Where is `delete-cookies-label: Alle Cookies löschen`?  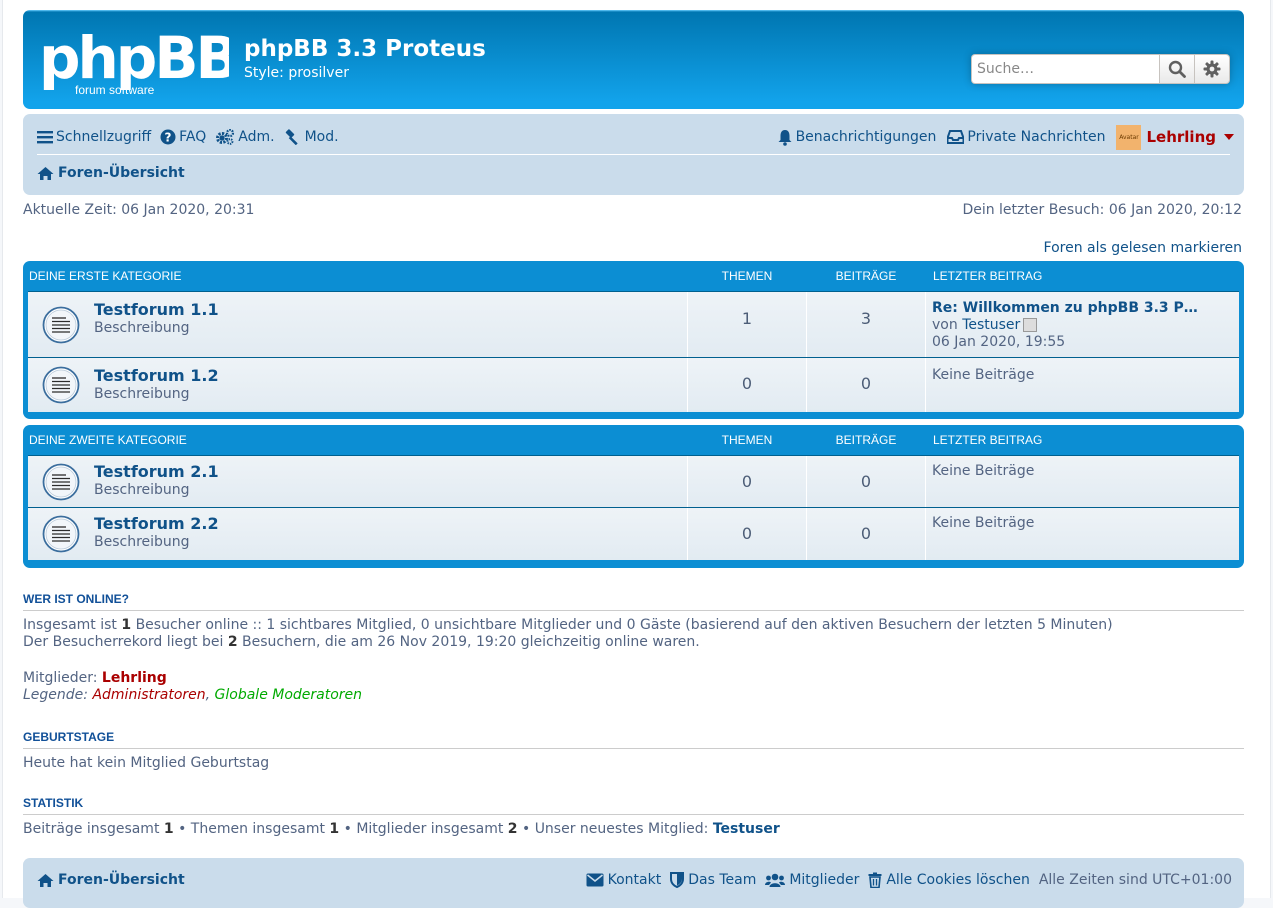 delete-cookies-label: Alle Cookies löschen is located at coordinates (958, 880).